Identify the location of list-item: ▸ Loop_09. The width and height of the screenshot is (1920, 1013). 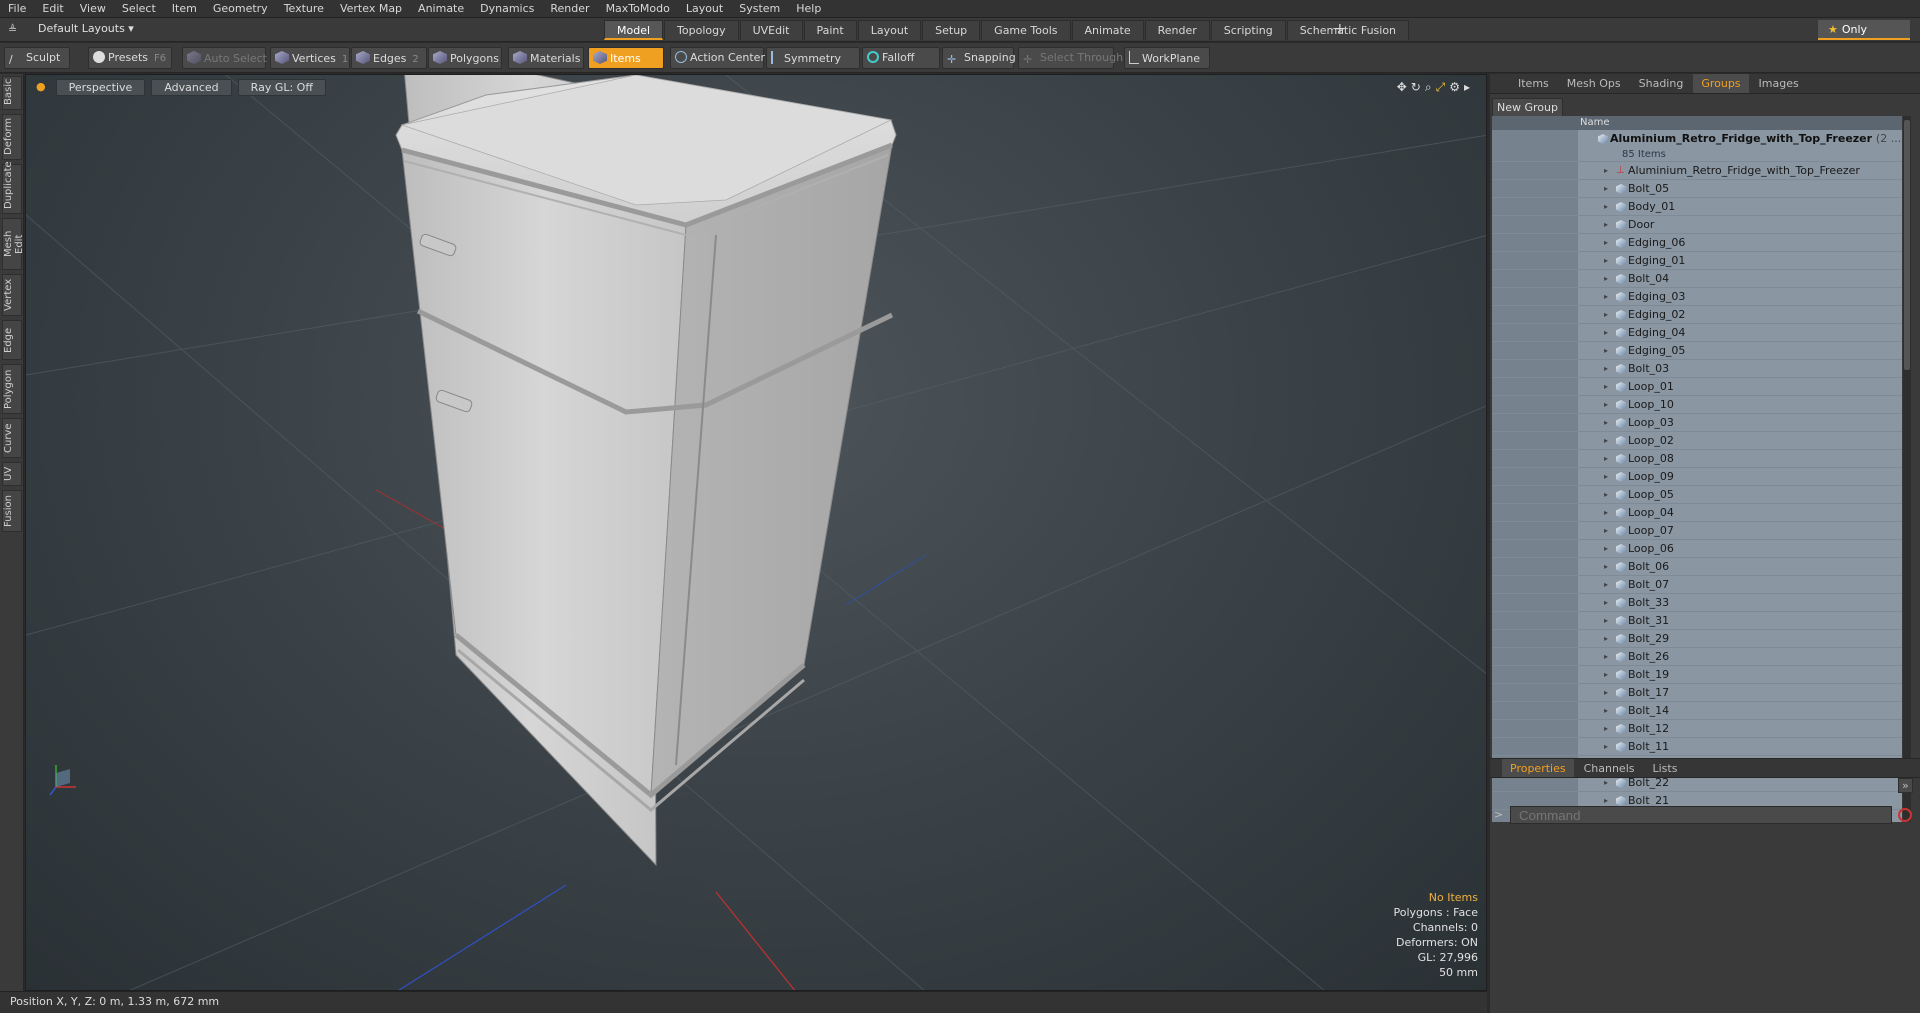
(1697, 477).